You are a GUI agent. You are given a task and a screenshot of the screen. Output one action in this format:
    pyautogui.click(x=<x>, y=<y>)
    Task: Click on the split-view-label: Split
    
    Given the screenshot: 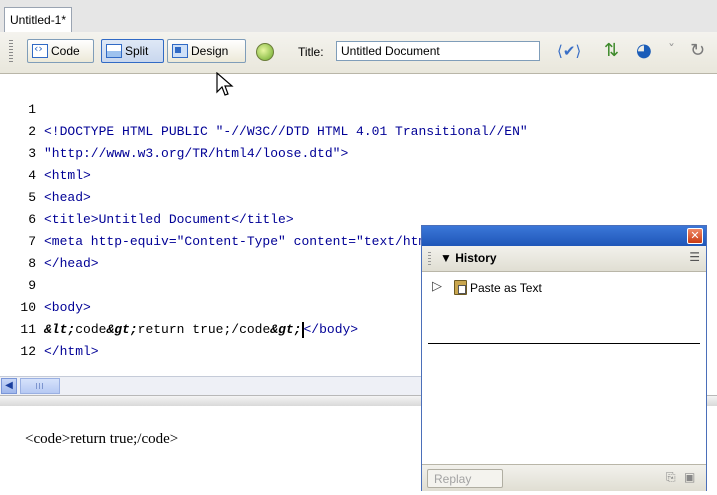 What is the action you would take?
    pyautogui.click(x=137, y=51)
    